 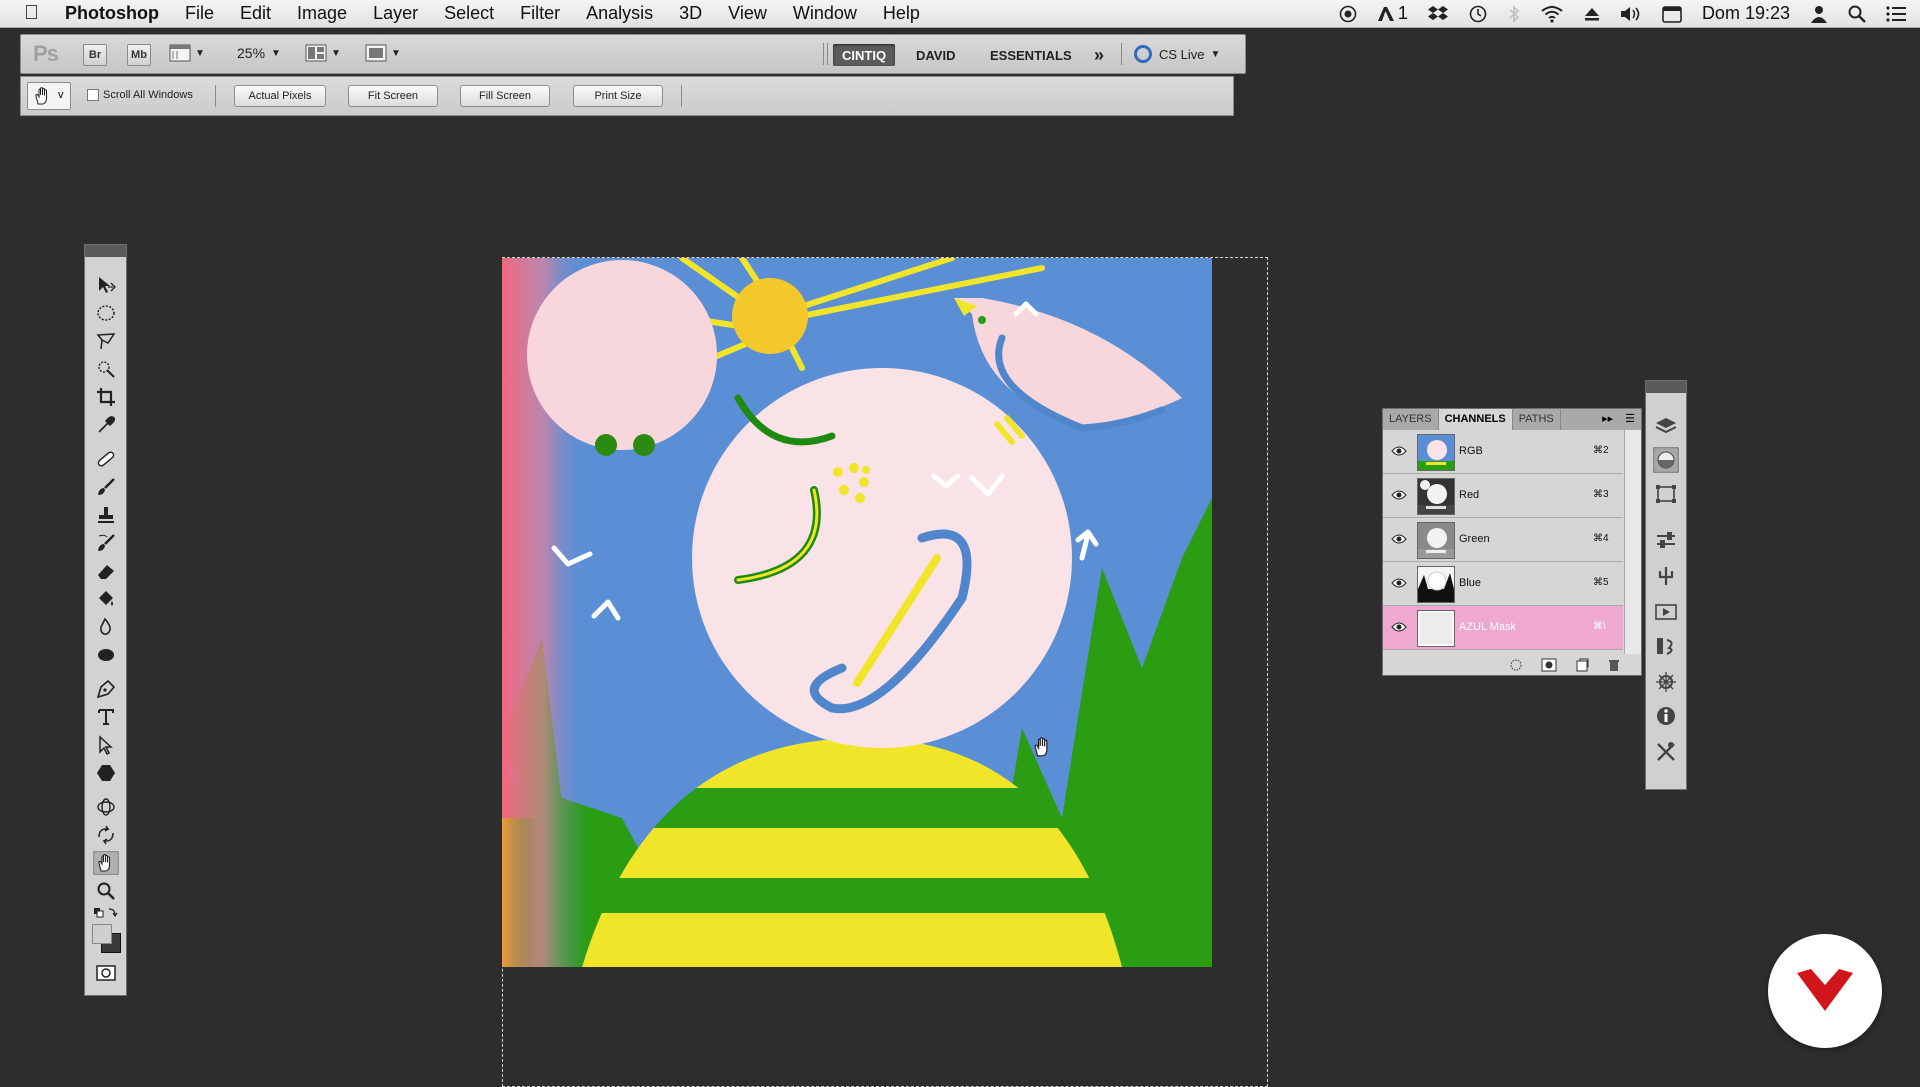 I want to click on menu-layer: Layer, so click(x=395, y=13).